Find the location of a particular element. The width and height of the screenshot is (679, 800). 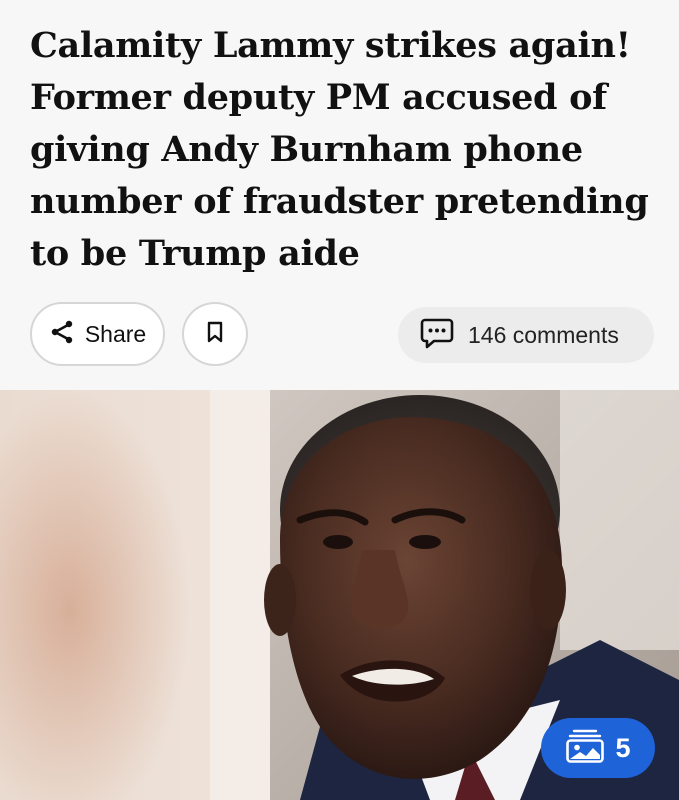

bookmark-button is located at coordinates (215, 334).